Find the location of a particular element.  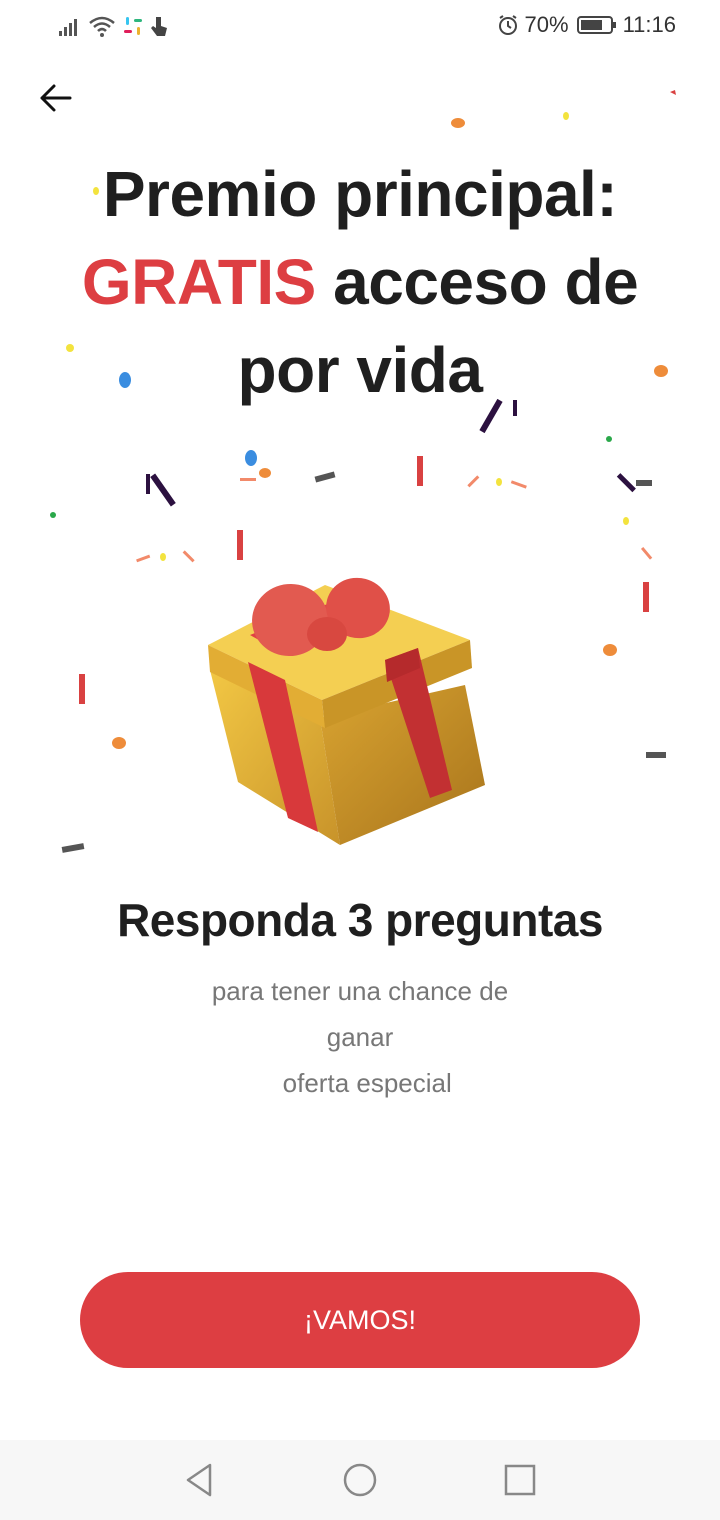

slack-icon is located at coordinates (133, 26).